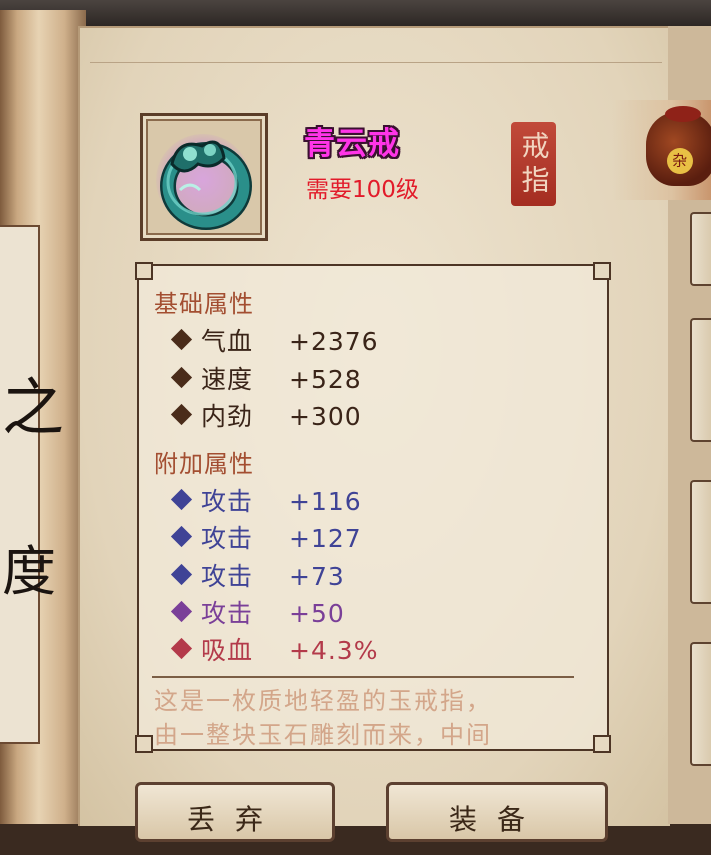 The image size is (711, 855). I want to click on level-requirement: 需要100级, so click(362, 190).